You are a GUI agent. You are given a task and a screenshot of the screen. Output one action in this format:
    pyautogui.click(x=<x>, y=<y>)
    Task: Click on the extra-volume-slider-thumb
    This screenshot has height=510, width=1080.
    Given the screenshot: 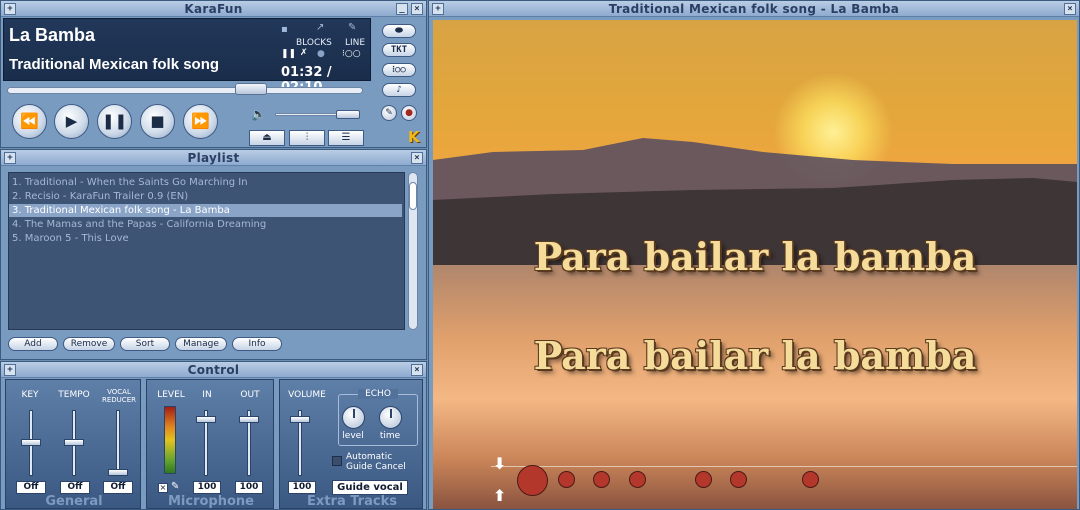 What is the action you would take?
    pyautogui.click(x=300, y=419)
    